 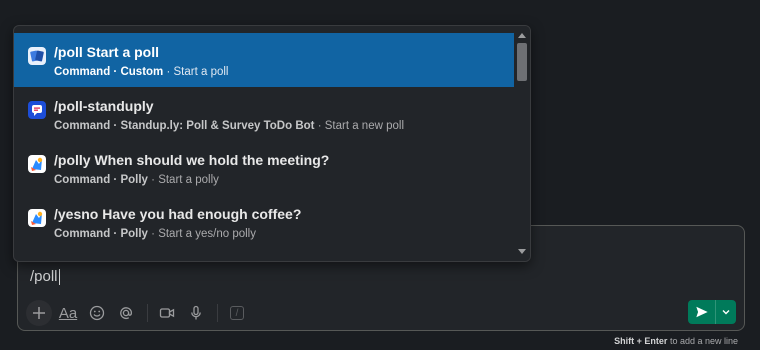 I want to click on command-meta: Command · Custom · Start a poll, so click(x=141, y=72).